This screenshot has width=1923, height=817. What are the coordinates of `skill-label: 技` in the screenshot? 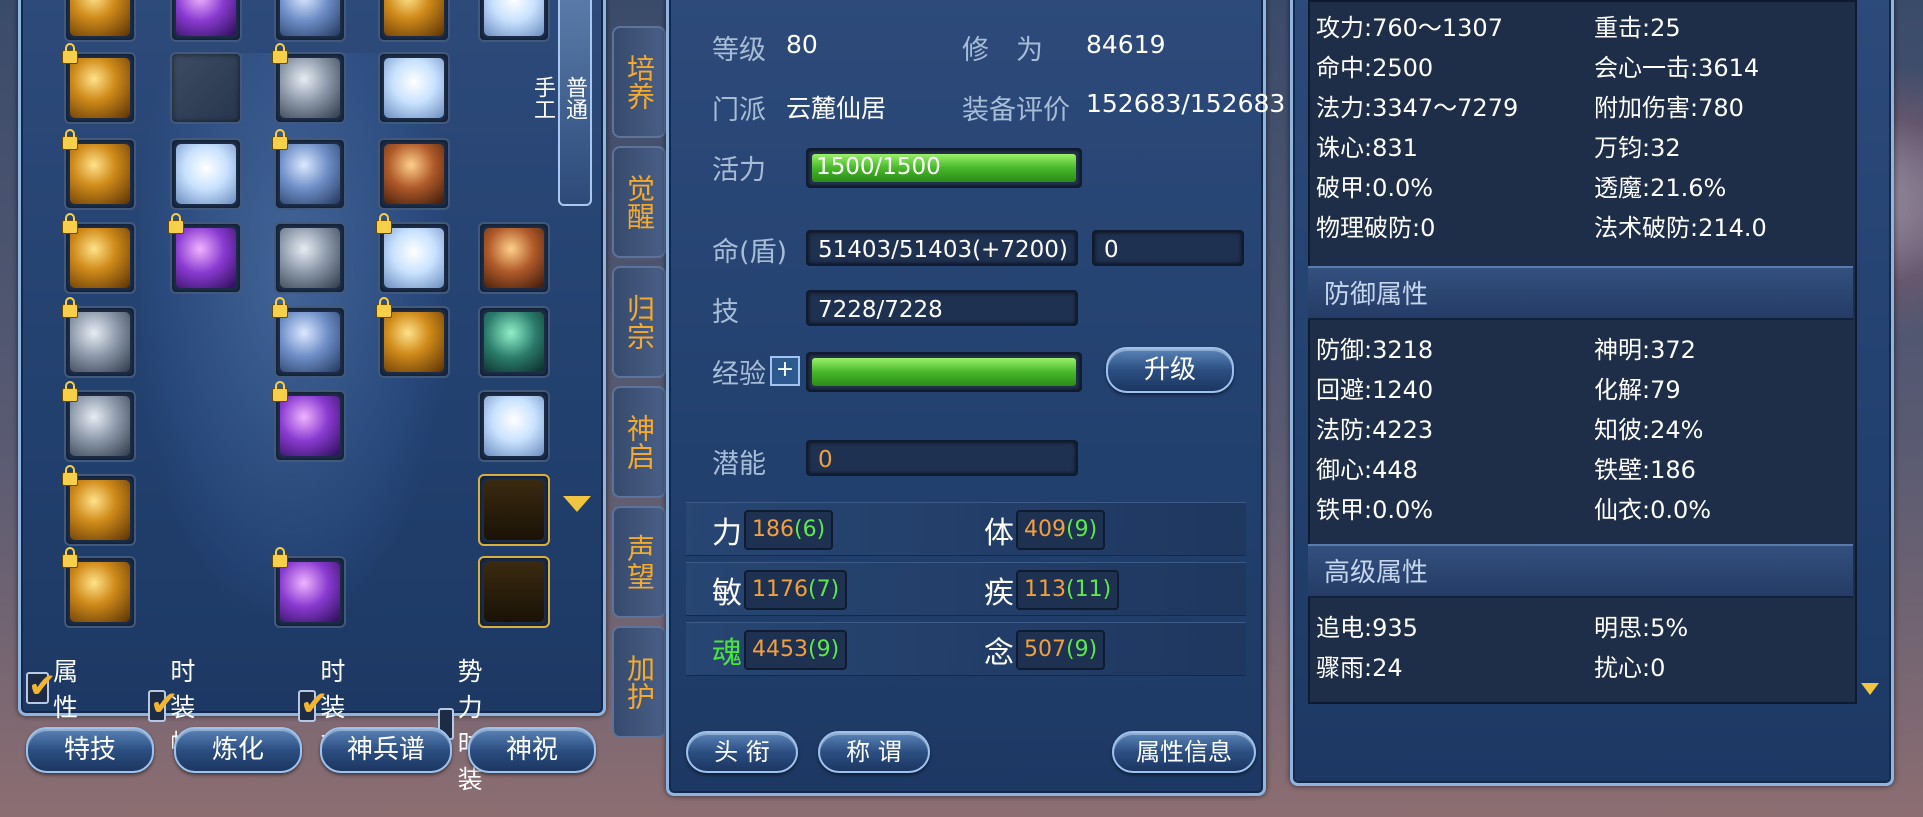 It's located at (725, 312).